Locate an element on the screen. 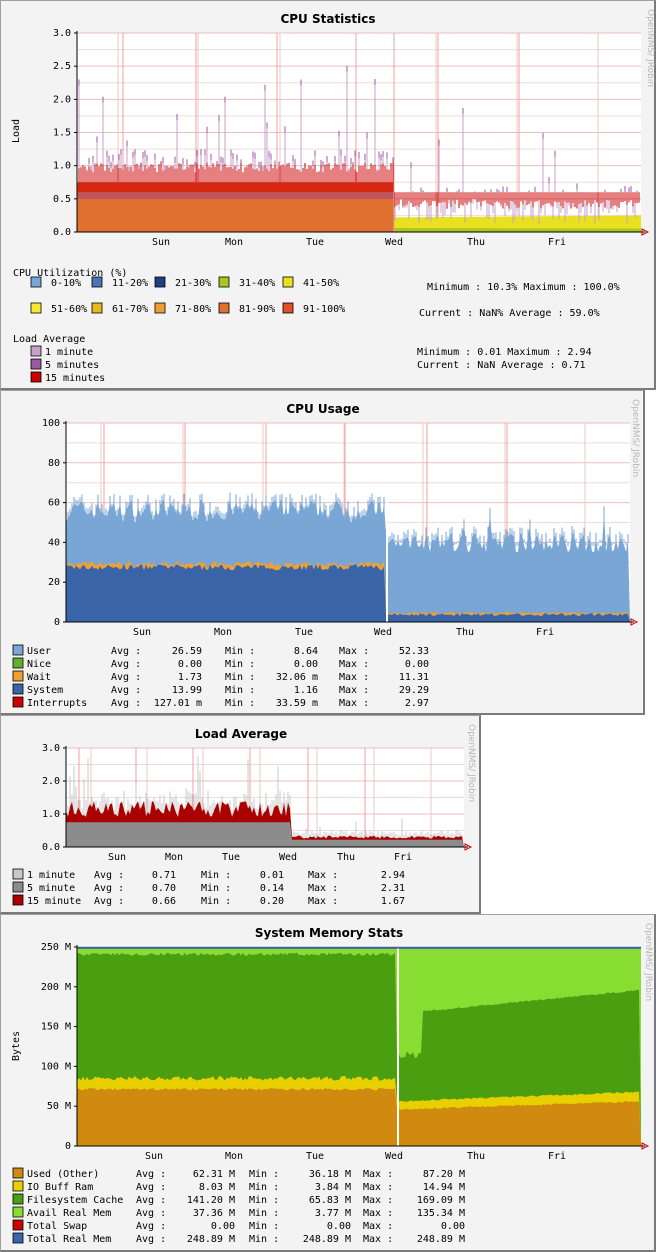 The height and width of the screenshot is (1252, 656). y-tick-label: 80 is located at coordinates (54, 463).